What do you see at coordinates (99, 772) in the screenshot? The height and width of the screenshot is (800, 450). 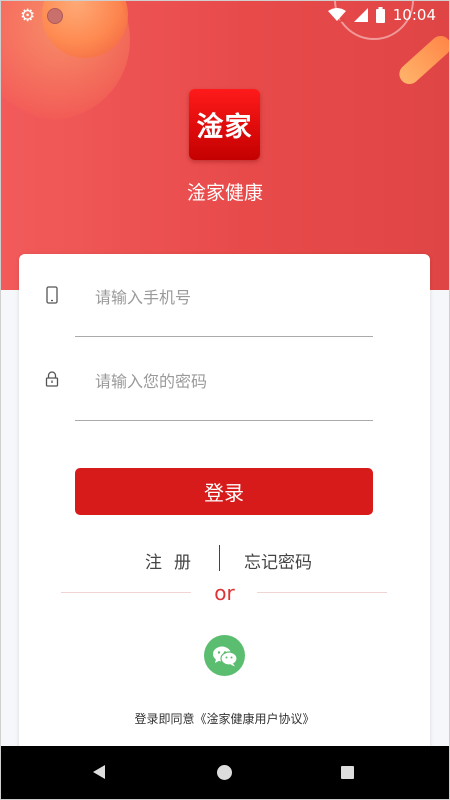 I see `back-icon` at bounding box center [99, 772].